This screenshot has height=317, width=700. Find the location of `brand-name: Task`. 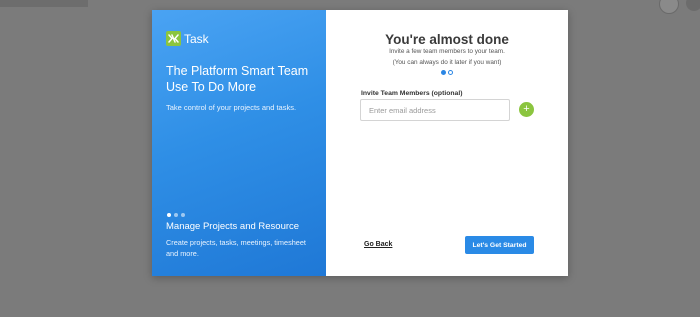

brand-name: Task is located at coordinates (196, 38).